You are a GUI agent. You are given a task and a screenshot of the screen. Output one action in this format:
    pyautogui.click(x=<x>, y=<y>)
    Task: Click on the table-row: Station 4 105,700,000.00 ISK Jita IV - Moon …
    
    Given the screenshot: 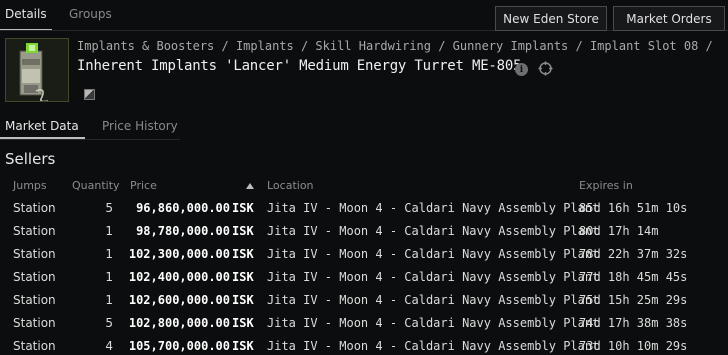 What is the action you would take?
    pyautogui.click(x=364, y=346)
    